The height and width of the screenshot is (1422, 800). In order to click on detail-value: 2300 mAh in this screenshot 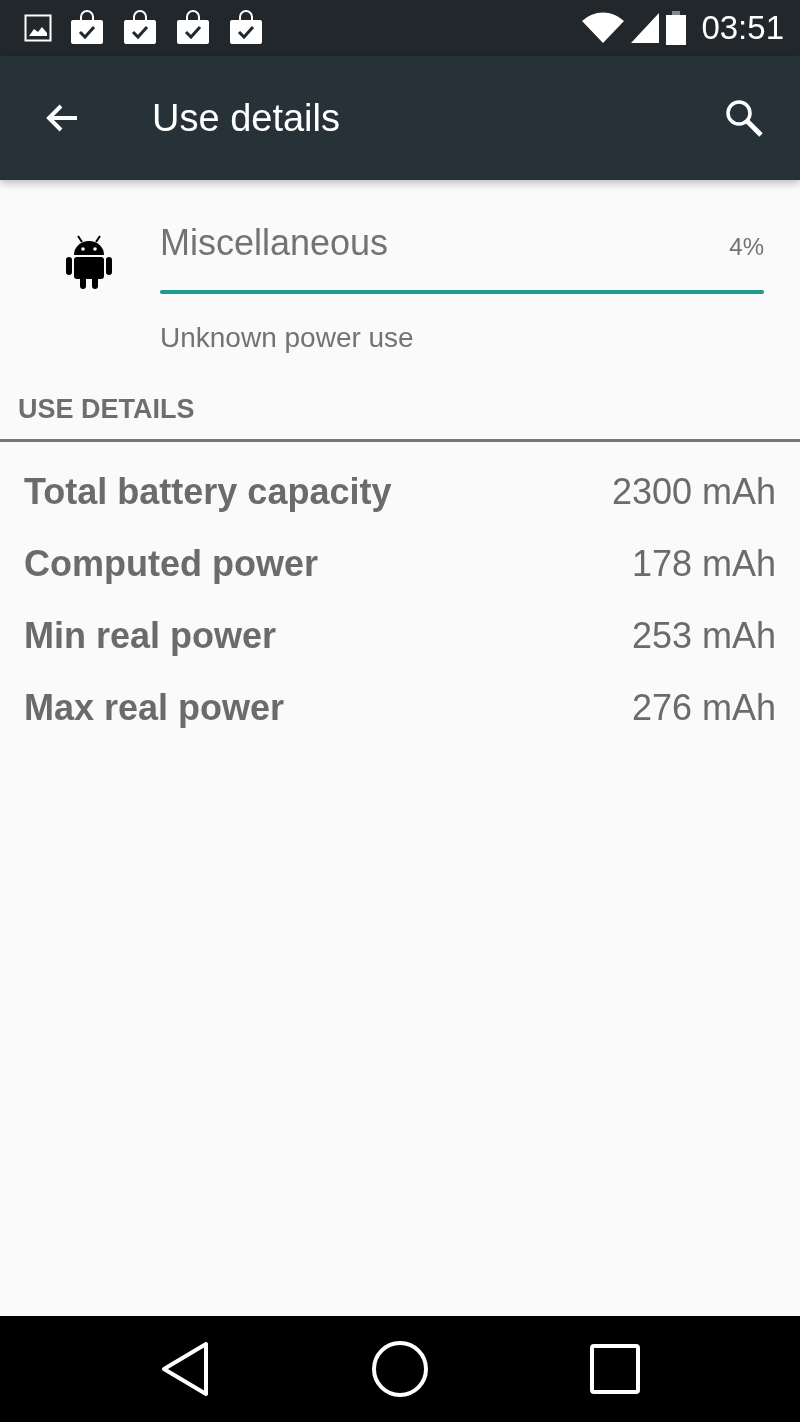, I will do `click(693, 492)`.